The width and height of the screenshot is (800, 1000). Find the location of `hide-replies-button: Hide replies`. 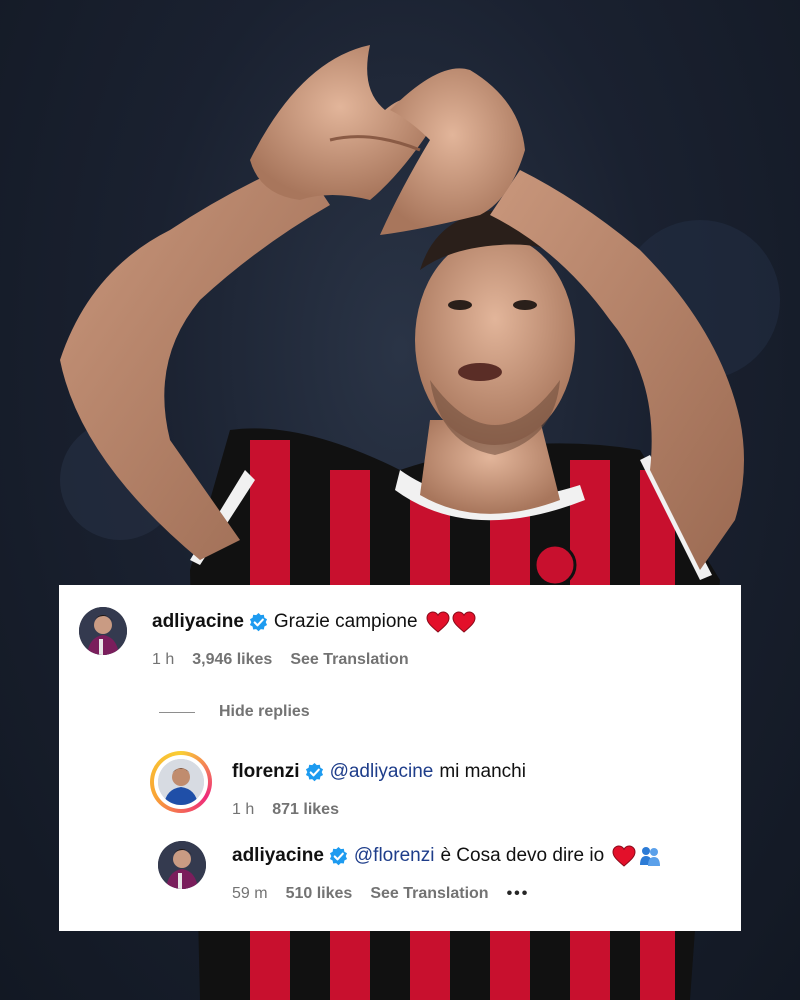

hide-replies-button: Hide replies is located at coordinates (264, 712).